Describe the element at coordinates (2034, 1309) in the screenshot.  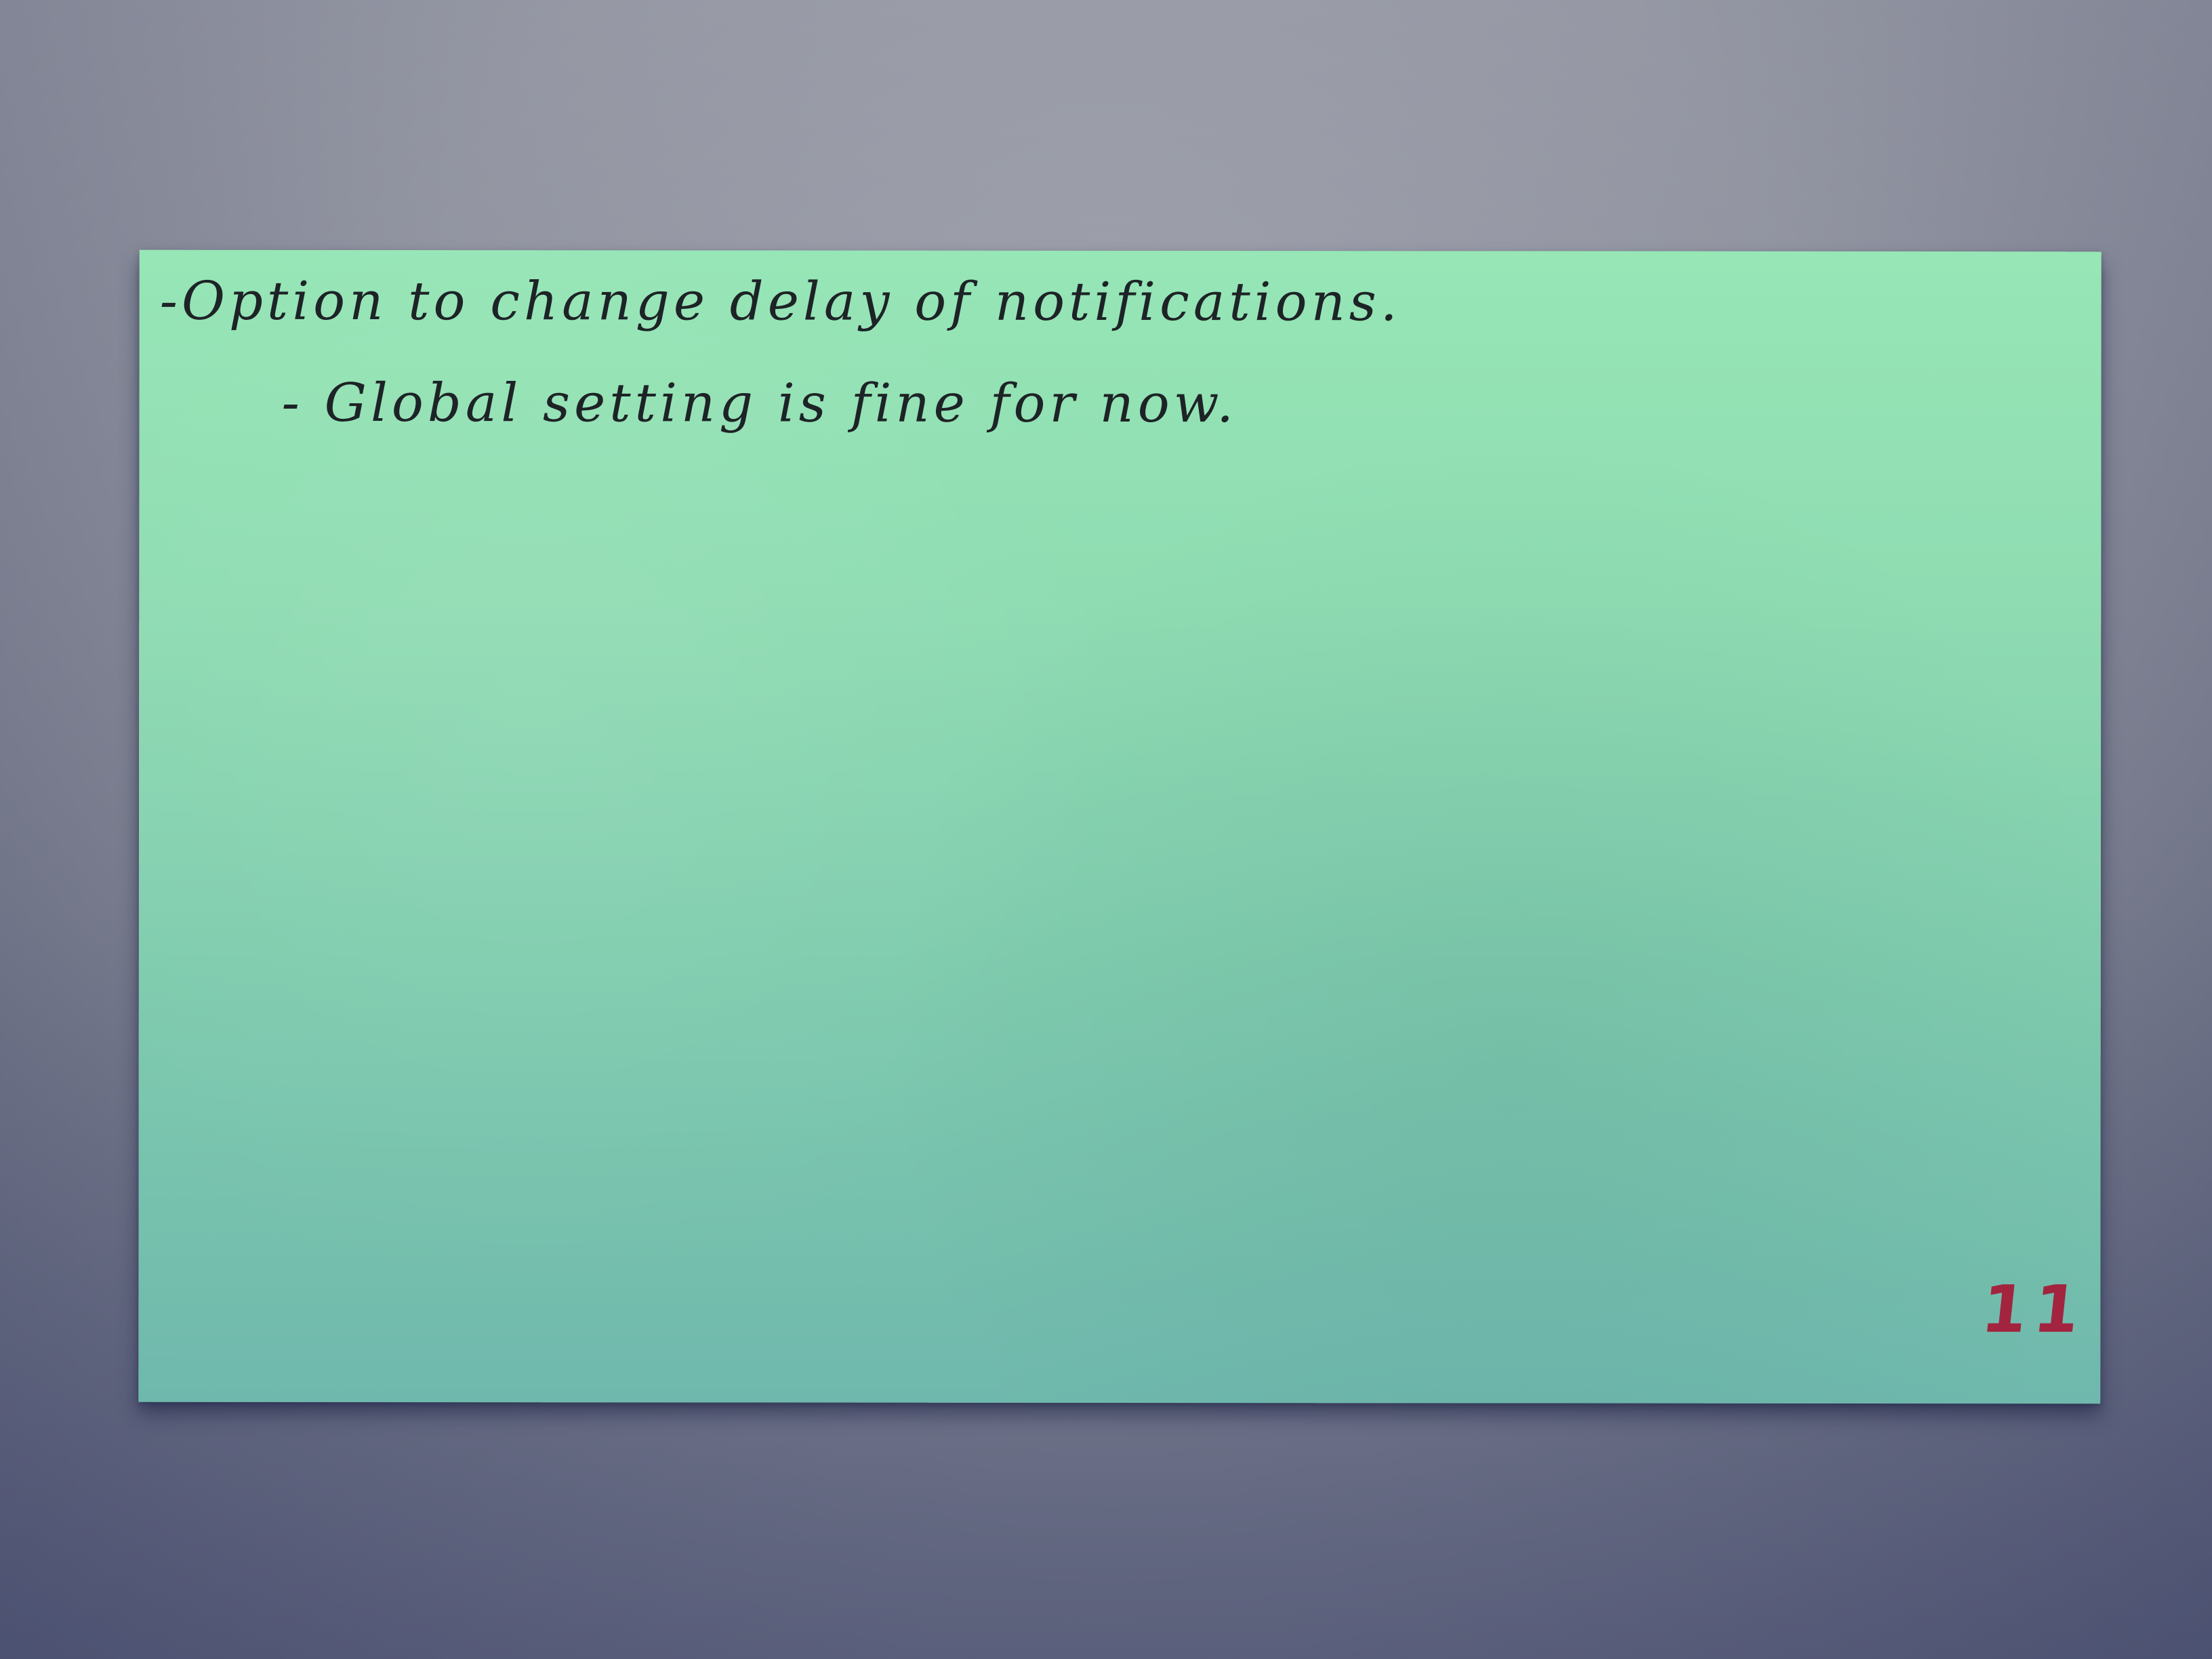
I see `tally-mark: 11` at that location.